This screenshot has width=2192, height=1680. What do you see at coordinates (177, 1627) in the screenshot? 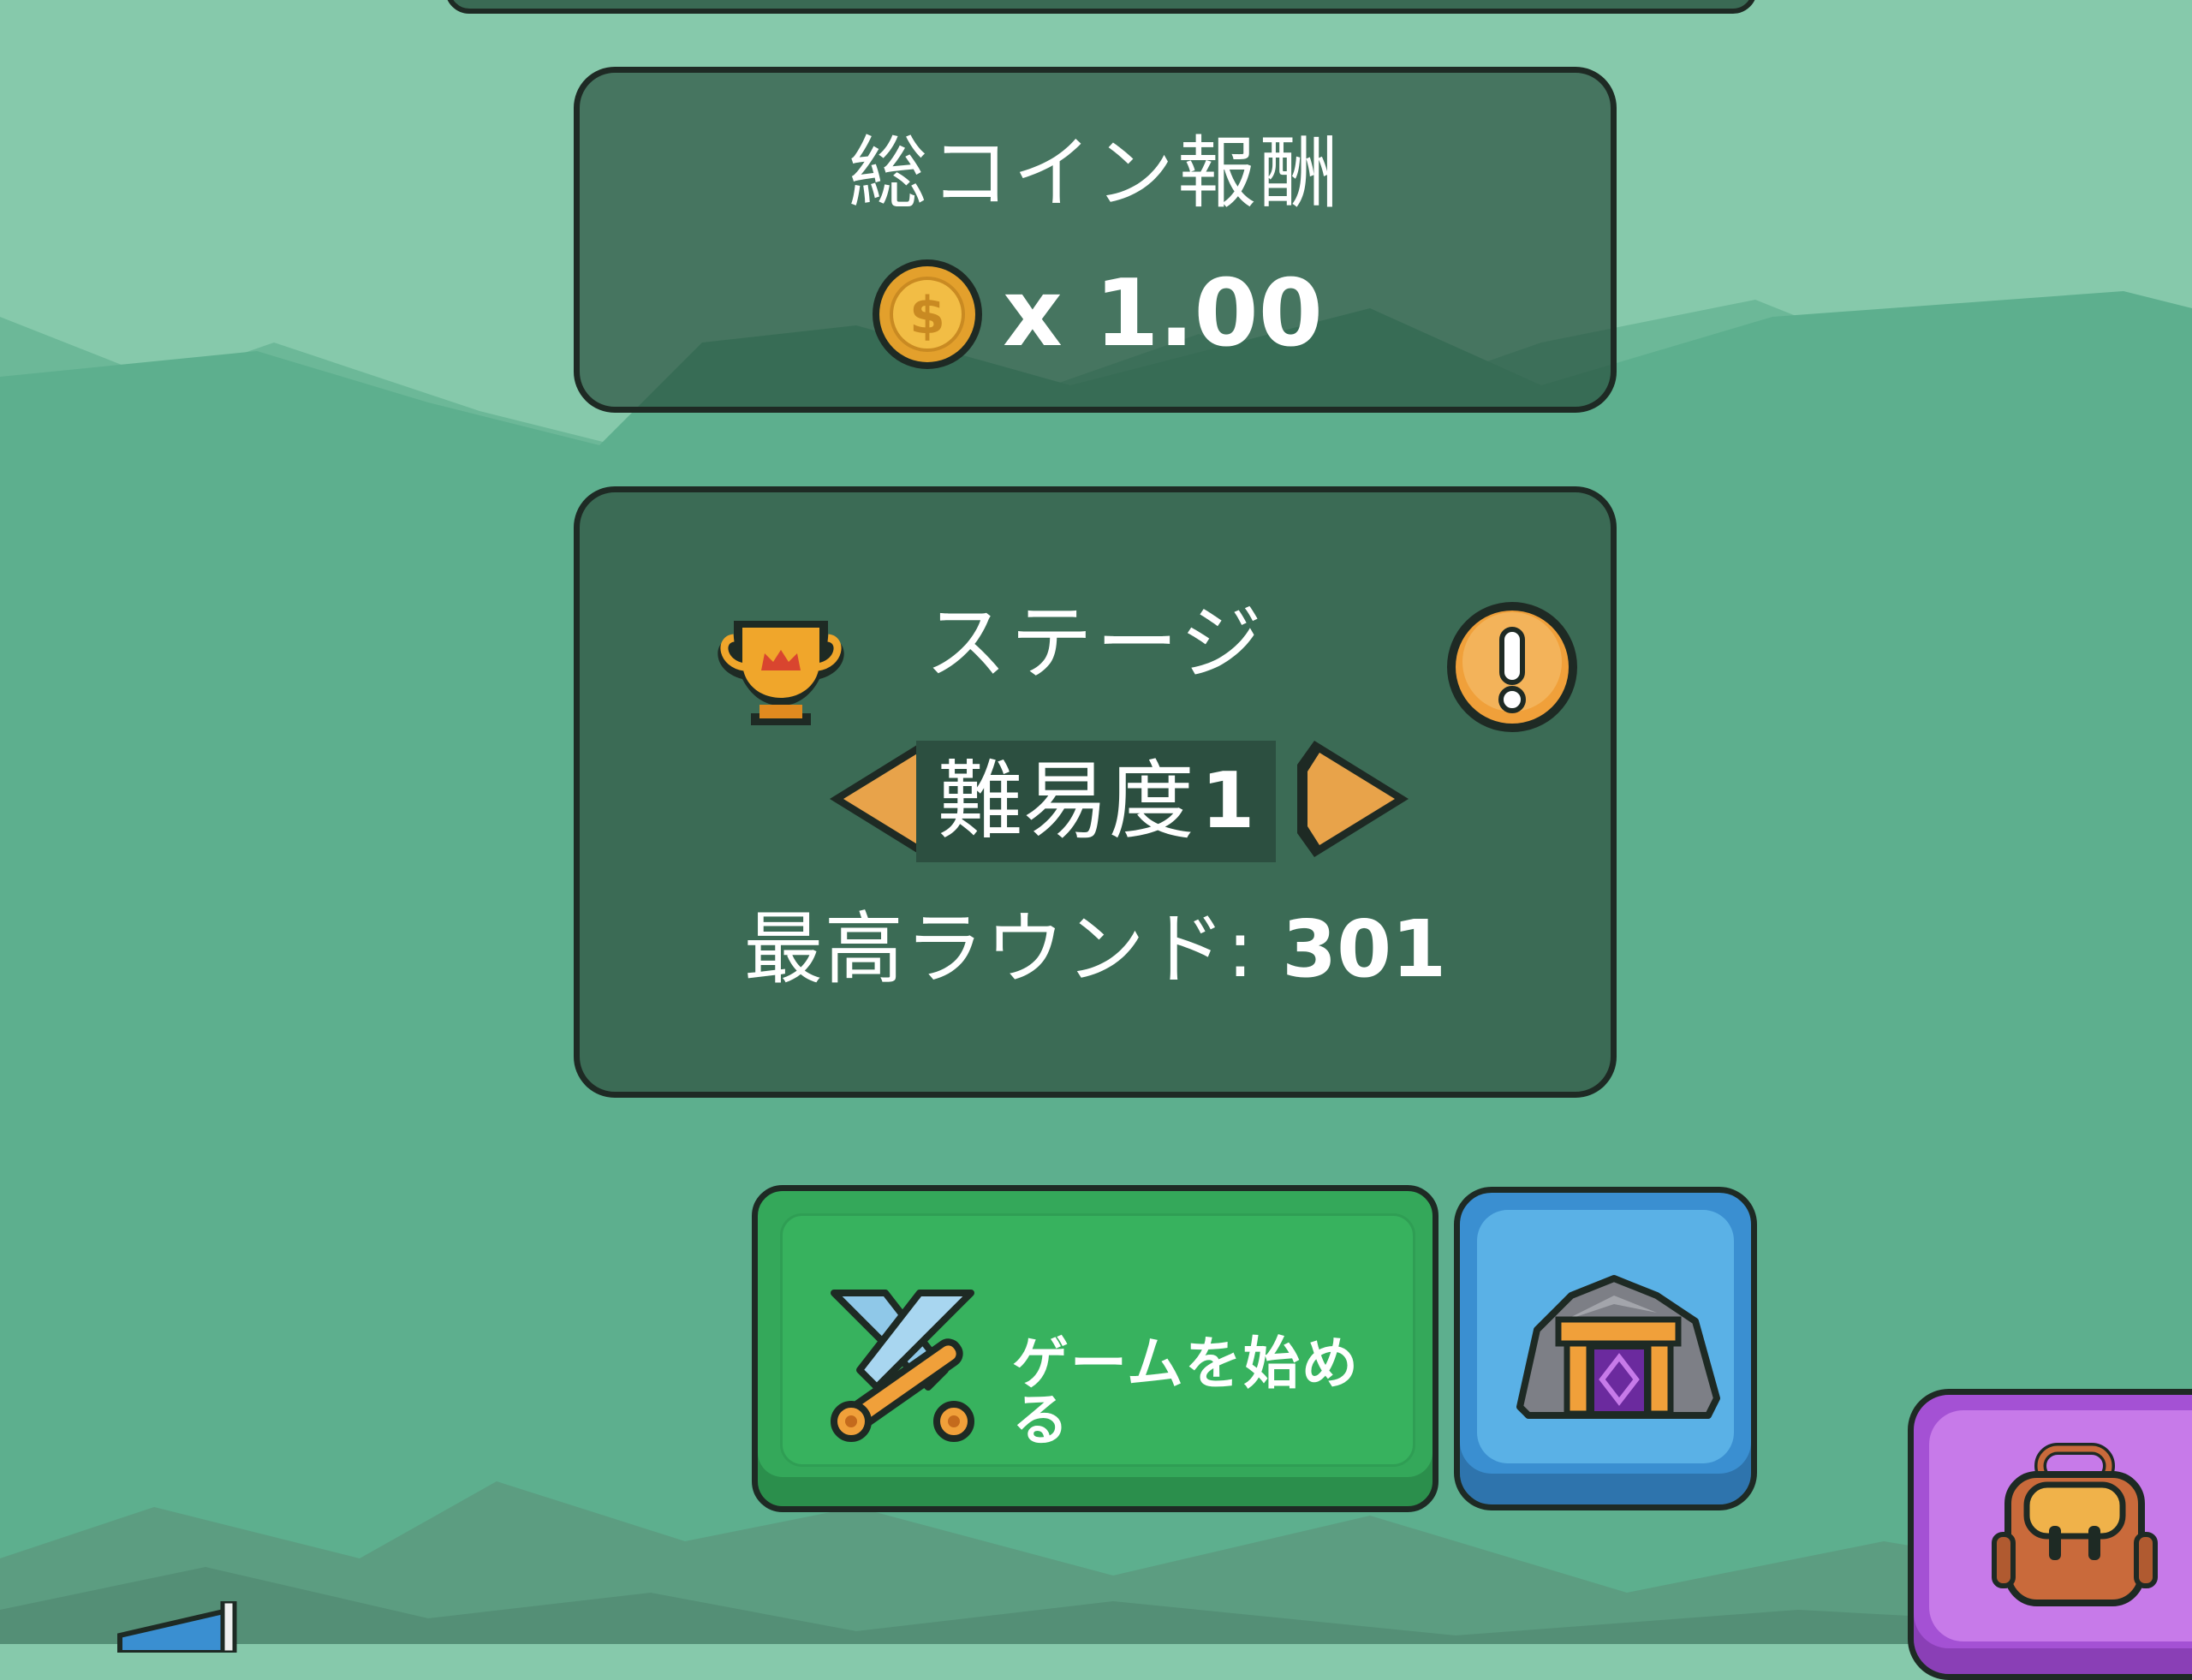
I see `flag-icon` at bounding box center [177, 1627].